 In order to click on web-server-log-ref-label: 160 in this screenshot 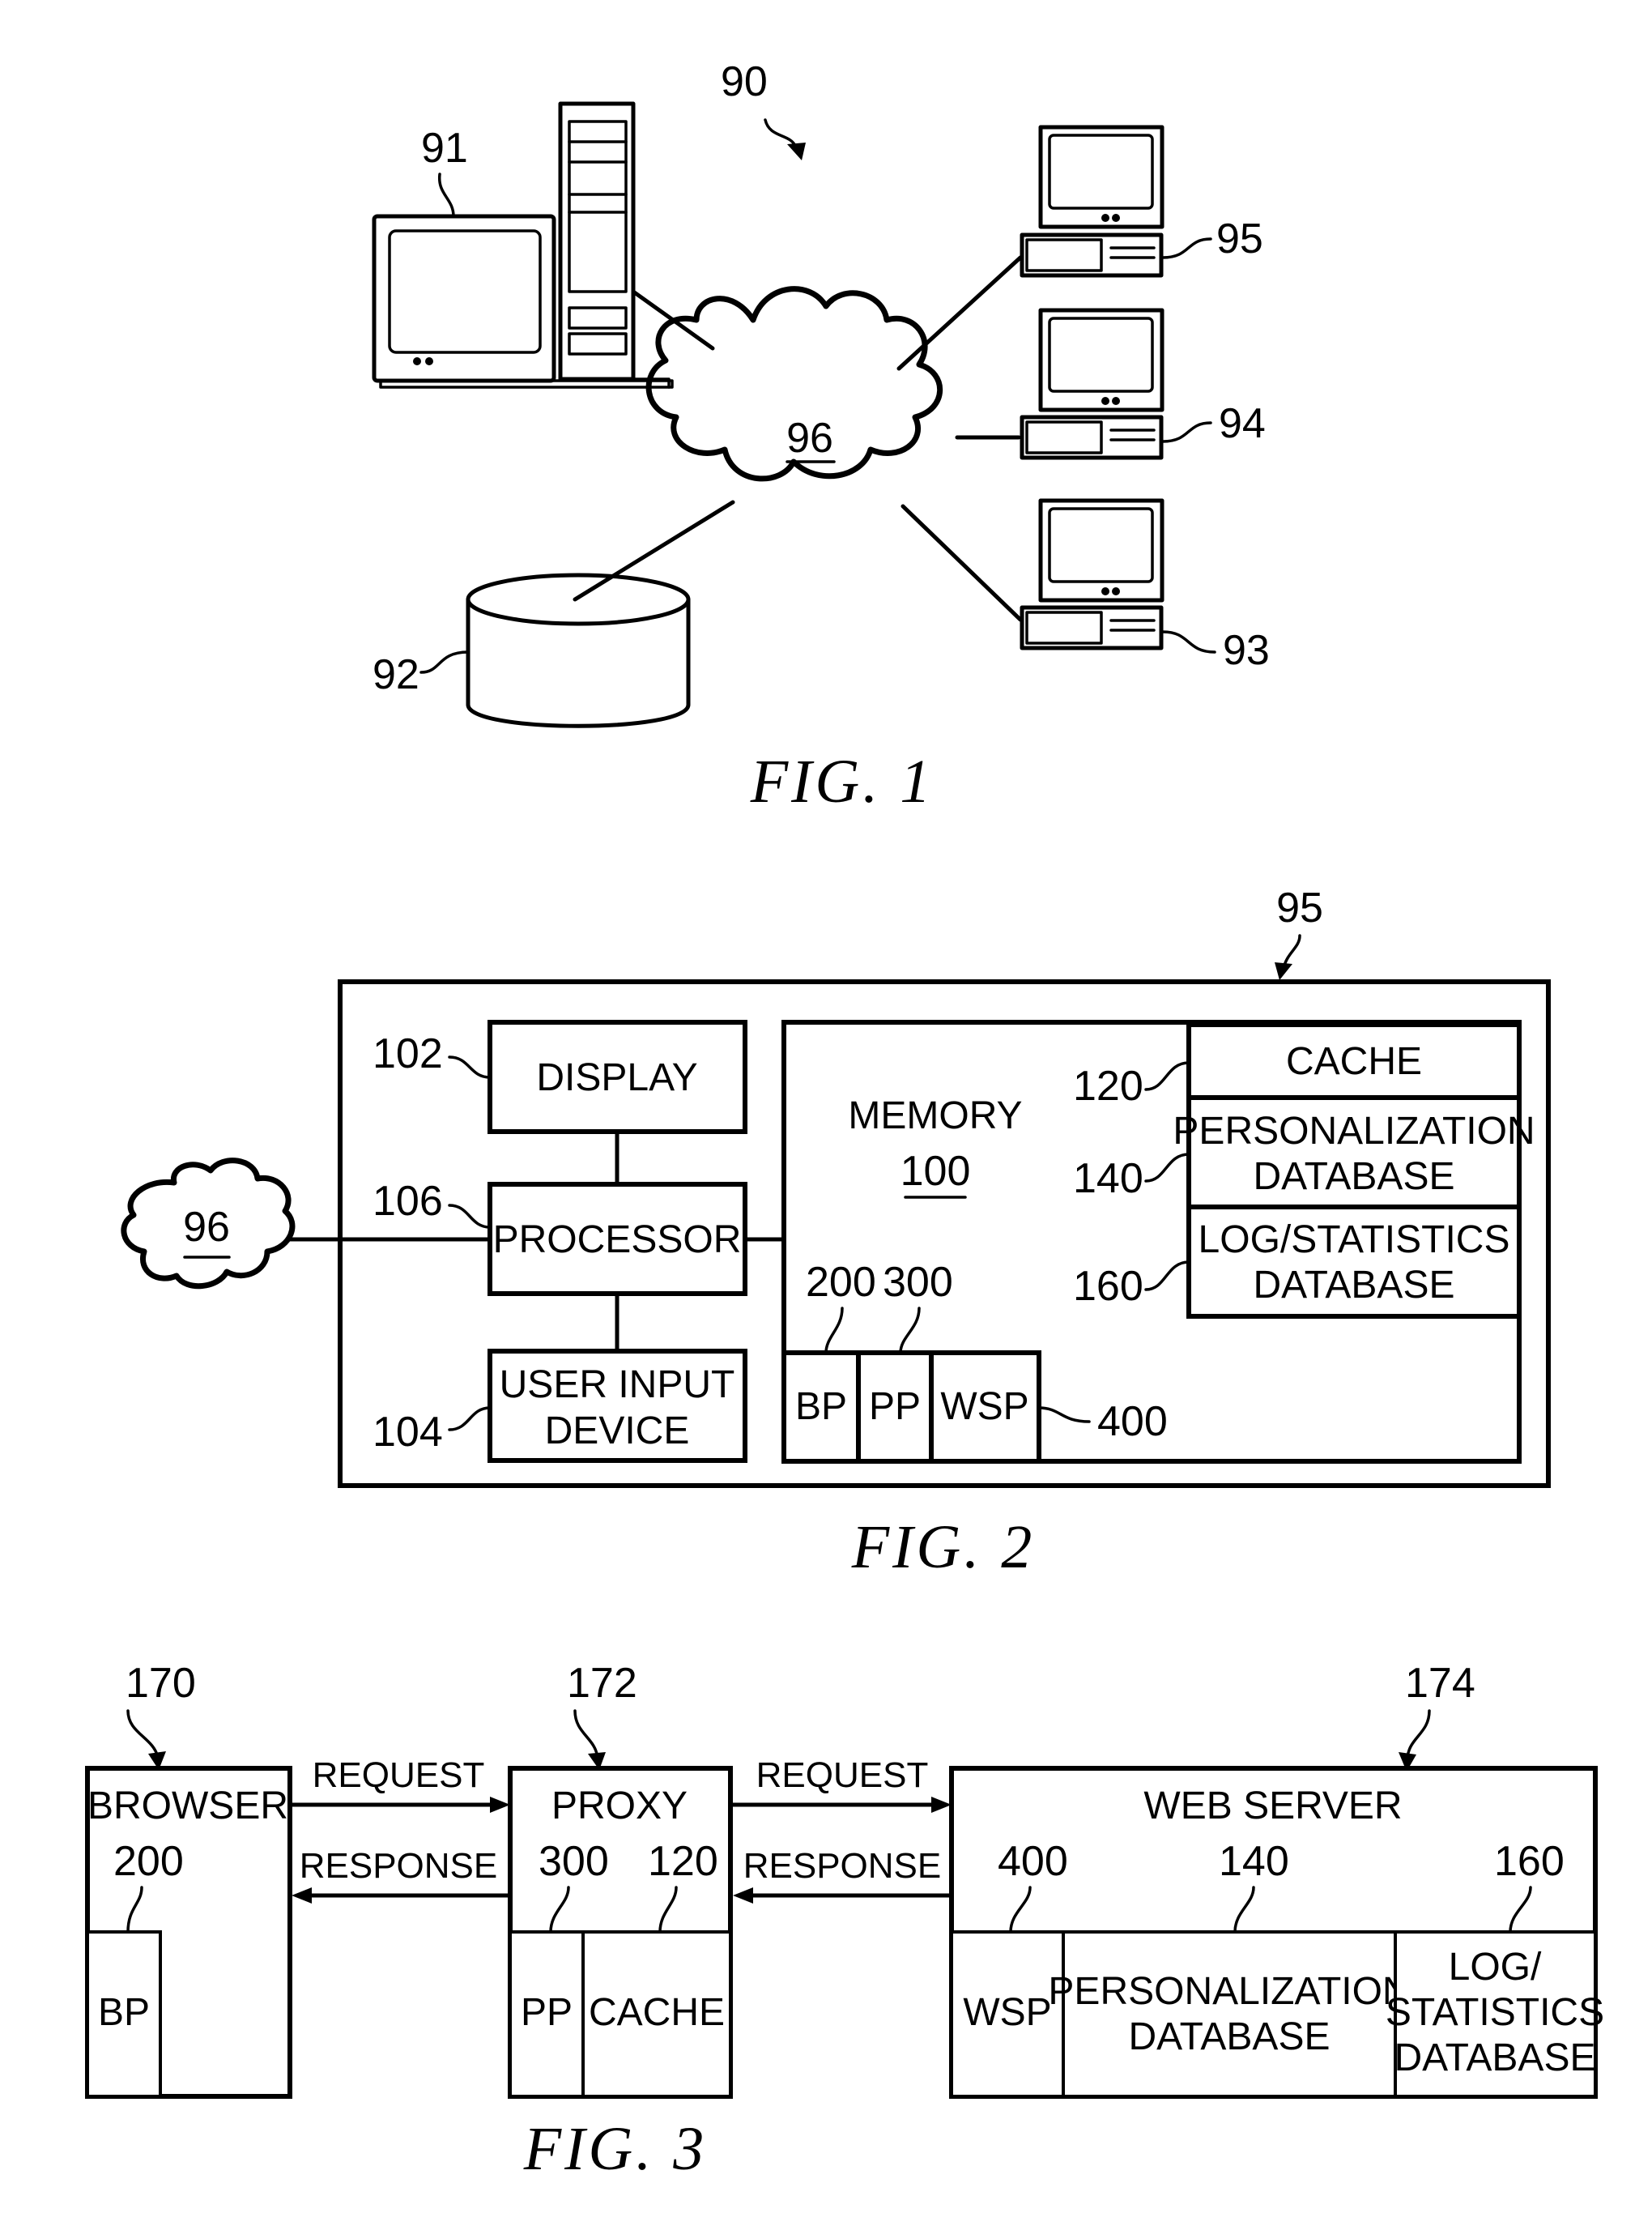, I will do `click(1529, 1861)`.